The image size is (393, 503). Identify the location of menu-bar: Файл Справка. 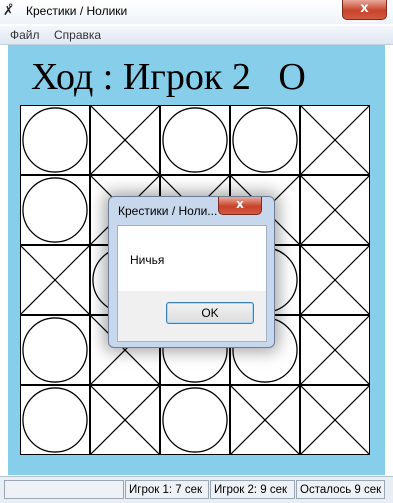
(196, 35).